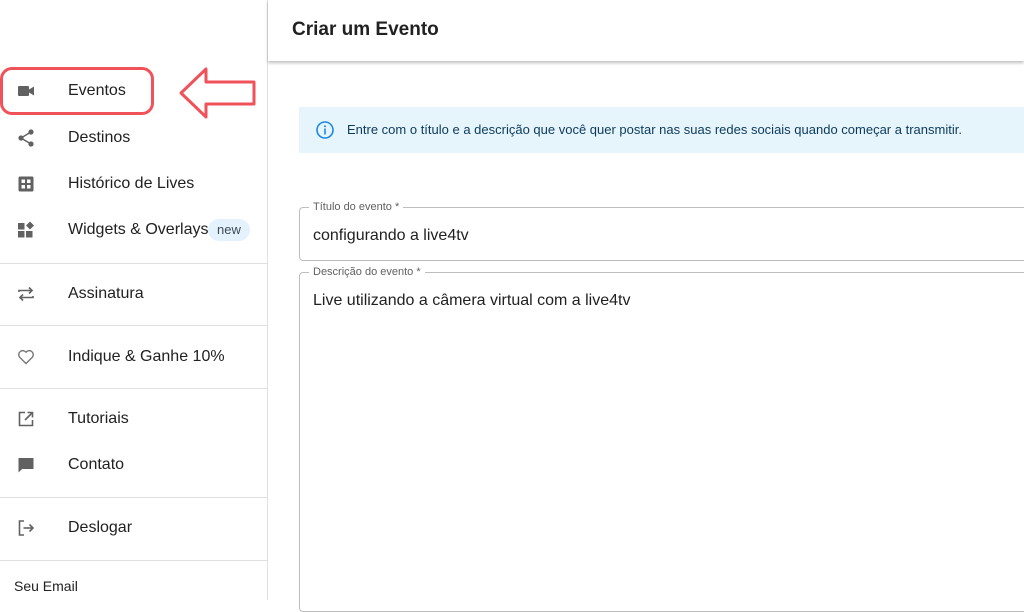 This screenshot has width=1024, height=612. Describe the element at coordinates (325, 130) in the screenshot. I see `info-icon` at that location.